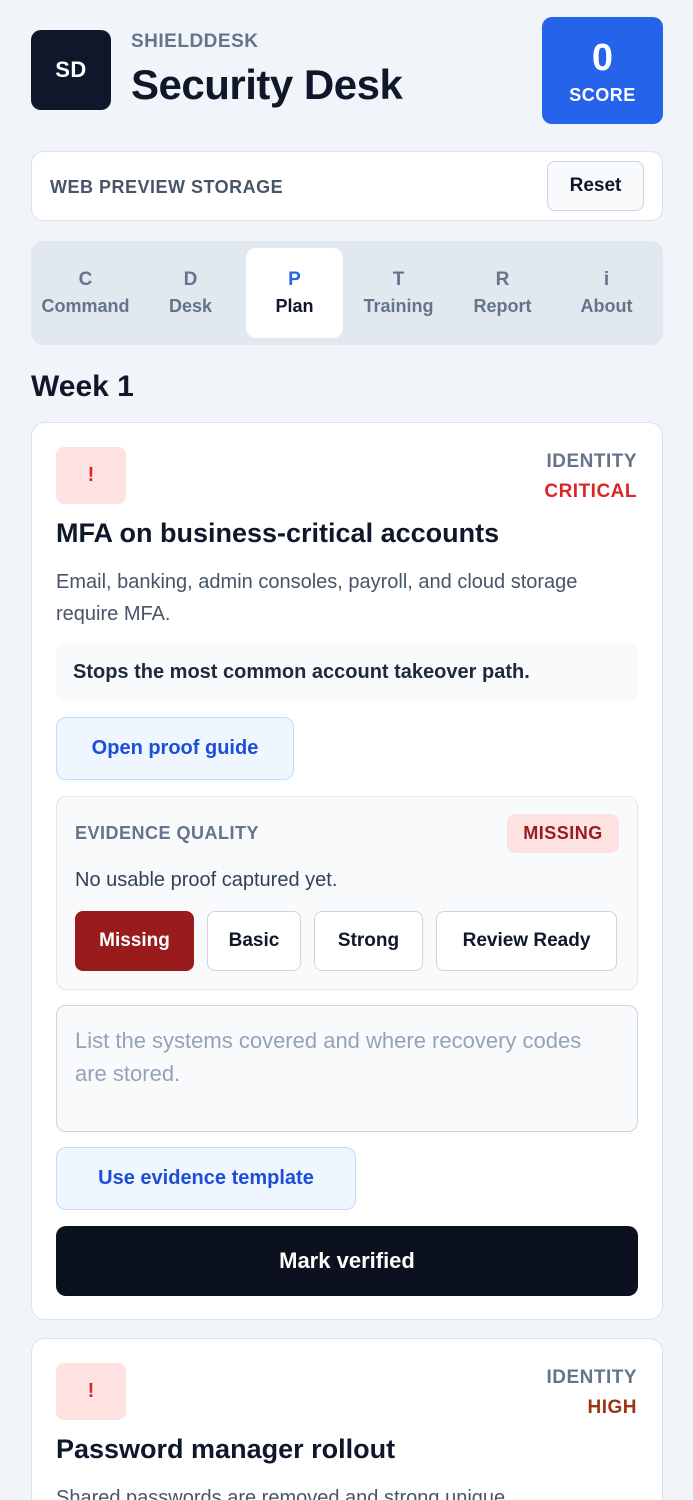 The width and height of the screenshot is (693, 1500). Describe the element at coordinates (606, 293) in the screenshot. I see `tab-about: i About` at that location.